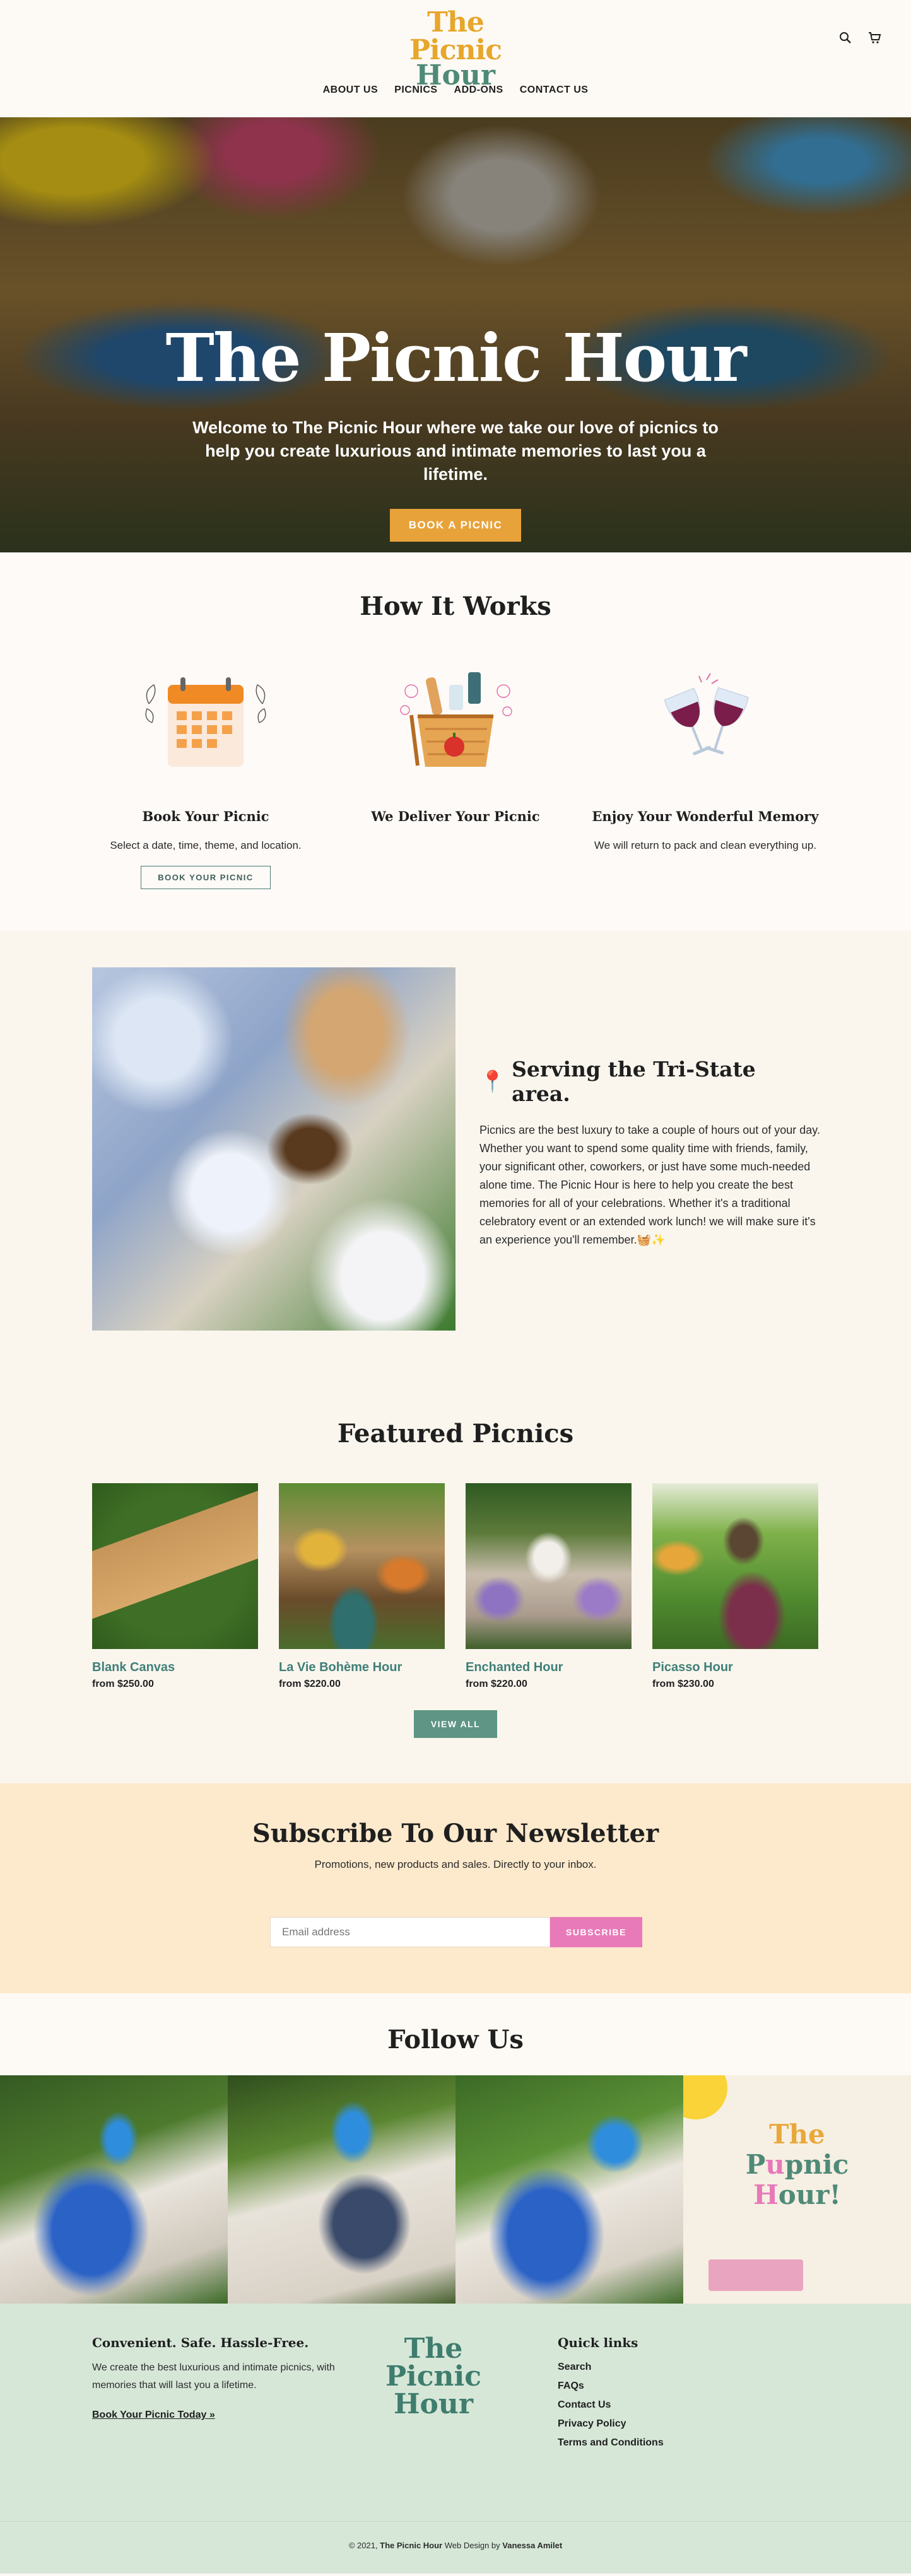 The width and height of the screenshot is (911, 2576). I want to click on step-title: Book Your Picnic, so click(206, 816).